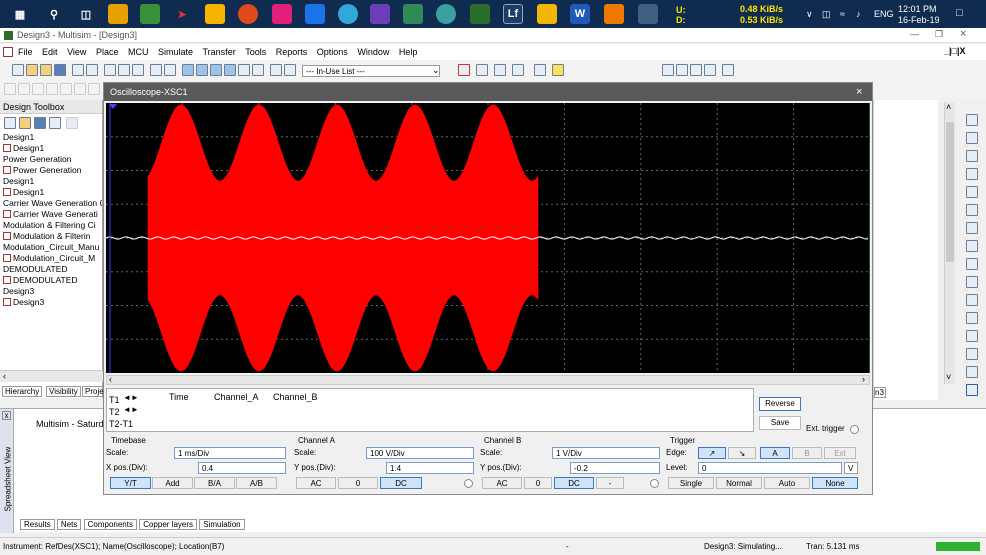  What do you see at coordinates (809, 14) in the screenshot?
I see `chevron-up-icon: ∨` at bounding box center [809, 14].